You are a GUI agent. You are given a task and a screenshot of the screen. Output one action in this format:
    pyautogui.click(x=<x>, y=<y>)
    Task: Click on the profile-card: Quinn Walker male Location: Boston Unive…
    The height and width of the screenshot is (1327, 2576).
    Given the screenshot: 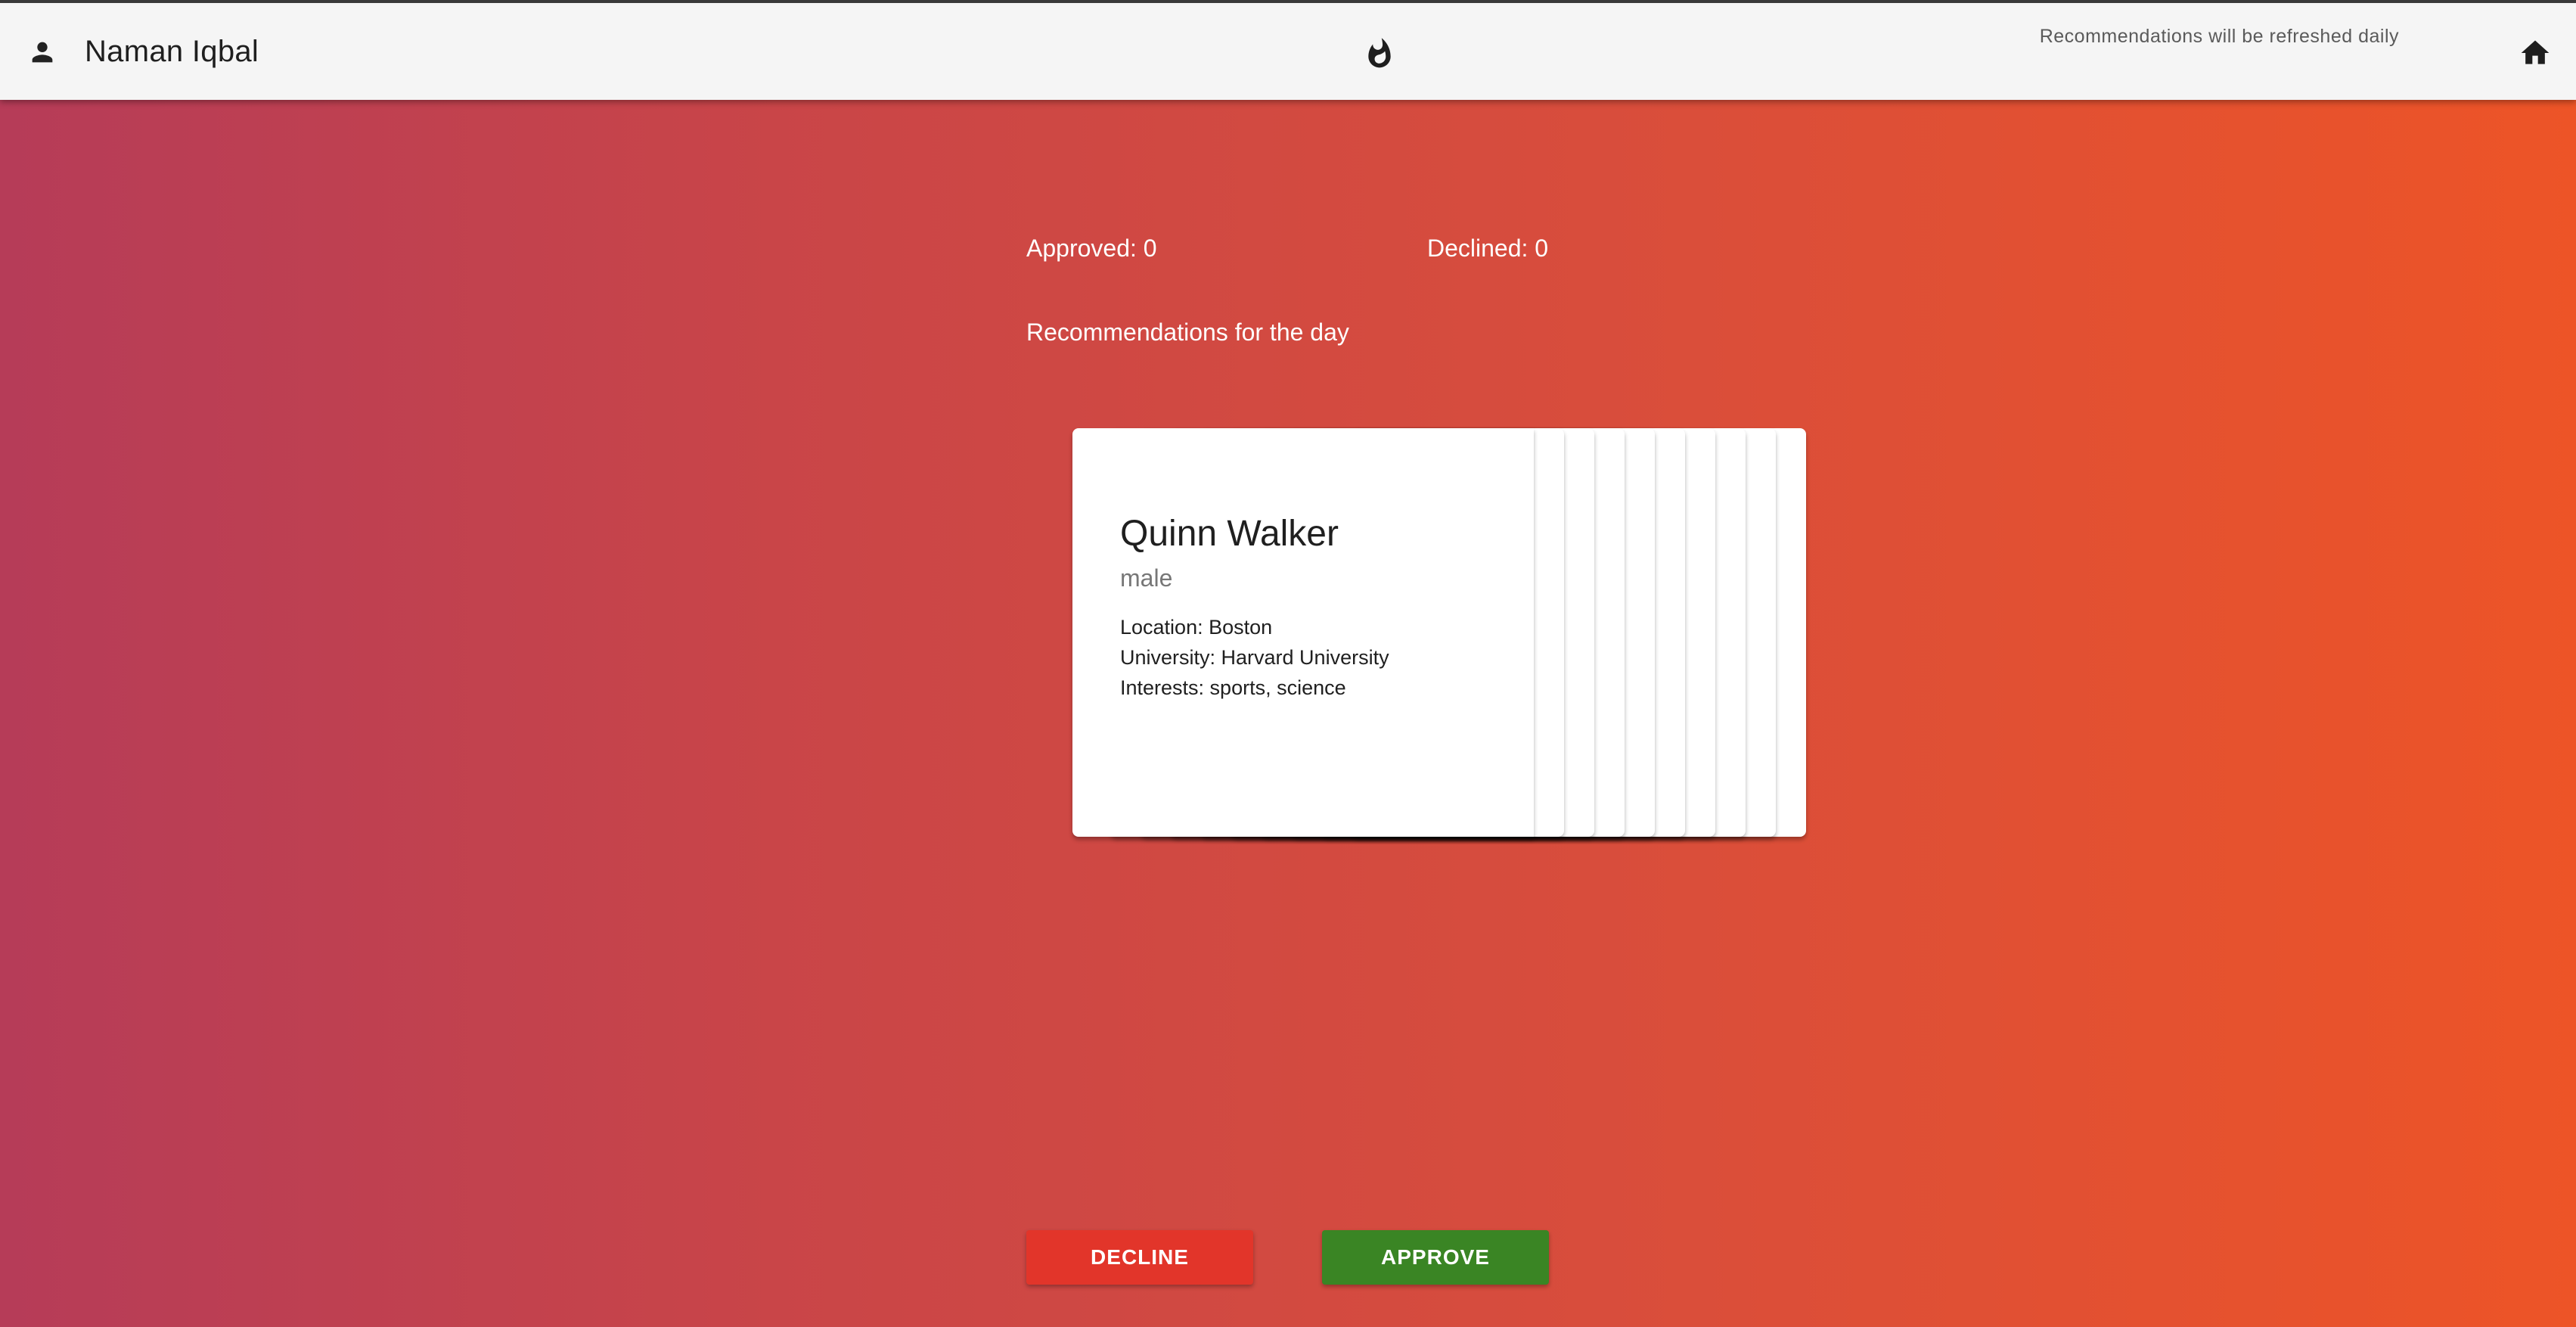 What is the action you would take?
    pyautogui.click(x=1303, y=632)
    